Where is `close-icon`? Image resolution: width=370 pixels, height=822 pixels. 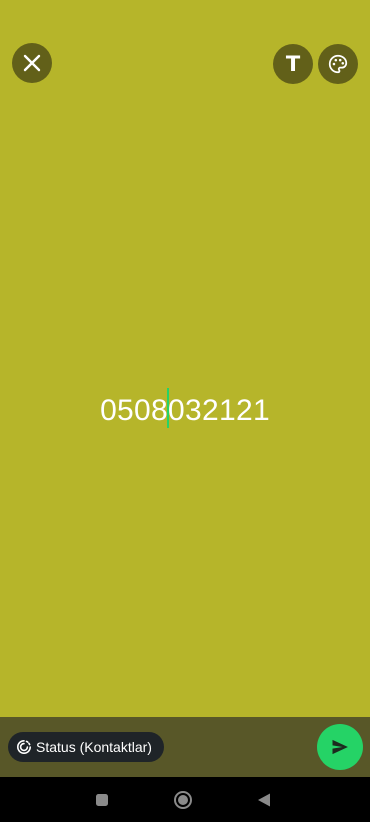
close-icon is located at coordinates (32, 63).